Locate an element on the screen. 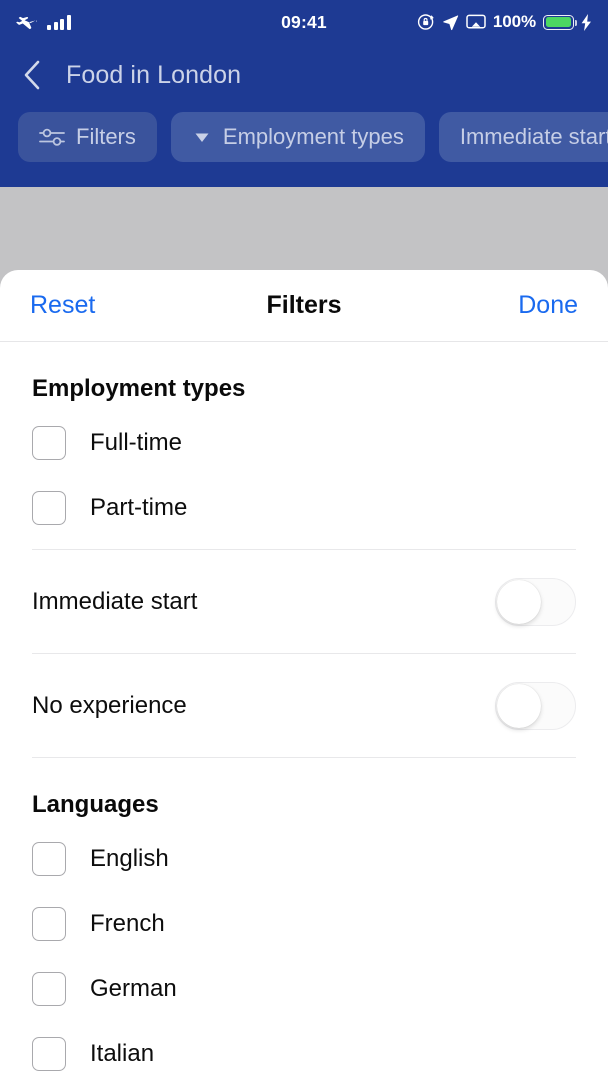 The height and width of the screenshot is (1080, 608). checkbox-row-german: German is located at coordinates (304, 988).